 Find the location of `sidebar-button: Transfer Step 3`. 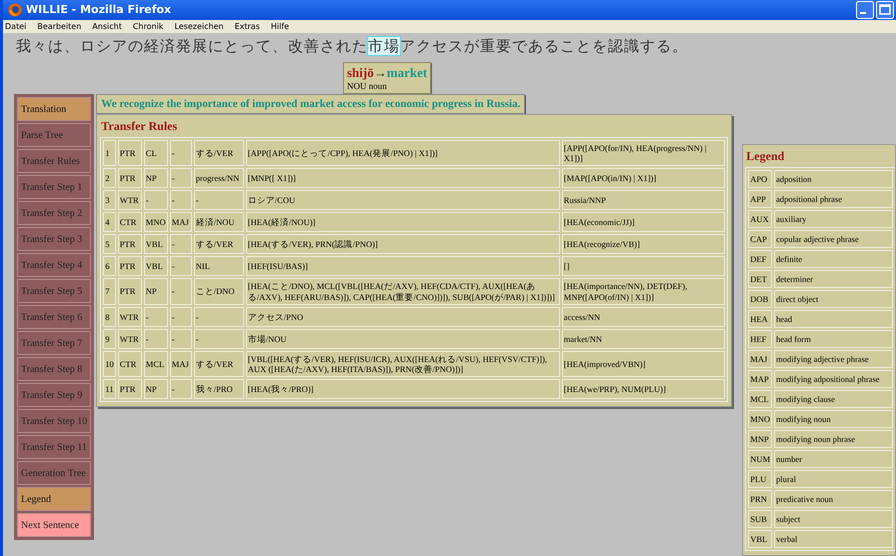

sidebar-button: Transfer Step 3 is located at coordinates (54, 239).